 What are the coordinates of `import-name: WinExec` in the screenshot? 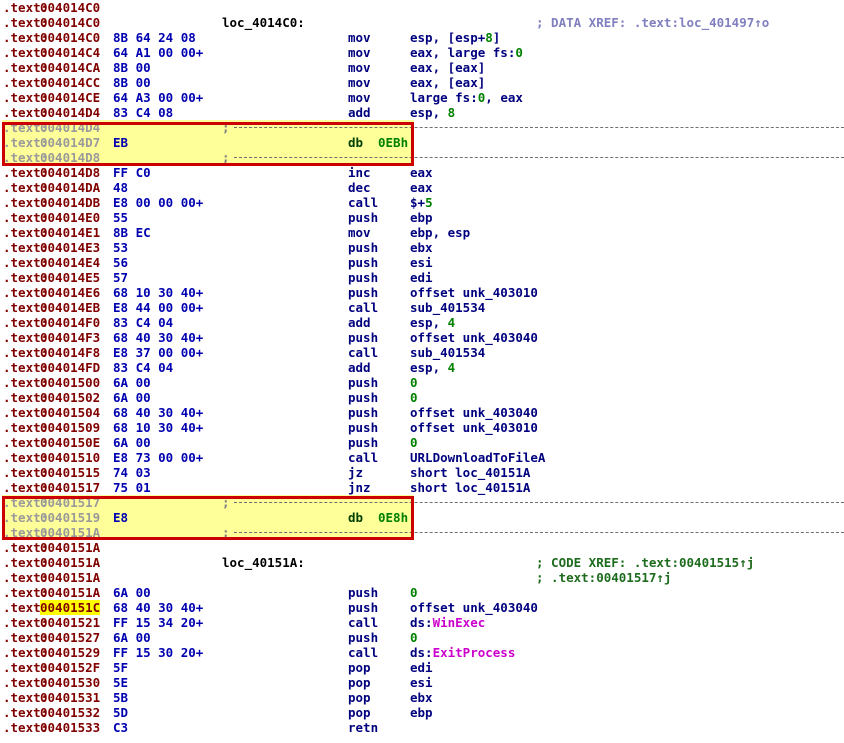 It's located at (459, 622).